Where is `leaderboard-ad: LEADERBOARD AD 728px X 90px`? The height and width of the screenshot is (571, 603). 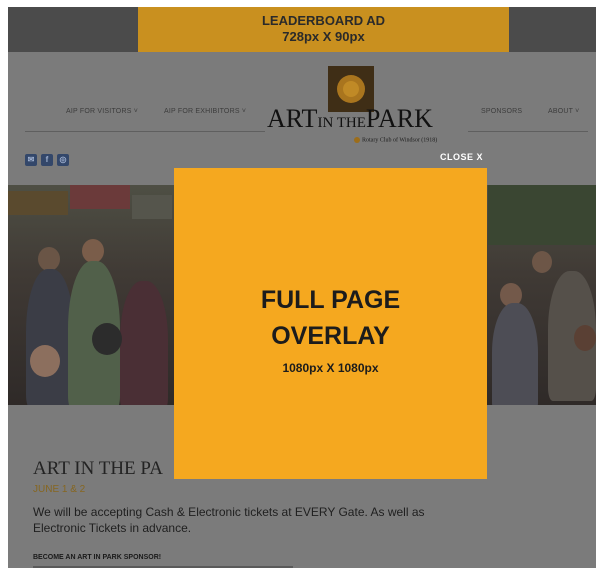
leaderboard-ad: LEADERBOARD AD 728px X 90px is located at coordinates (323, 29).